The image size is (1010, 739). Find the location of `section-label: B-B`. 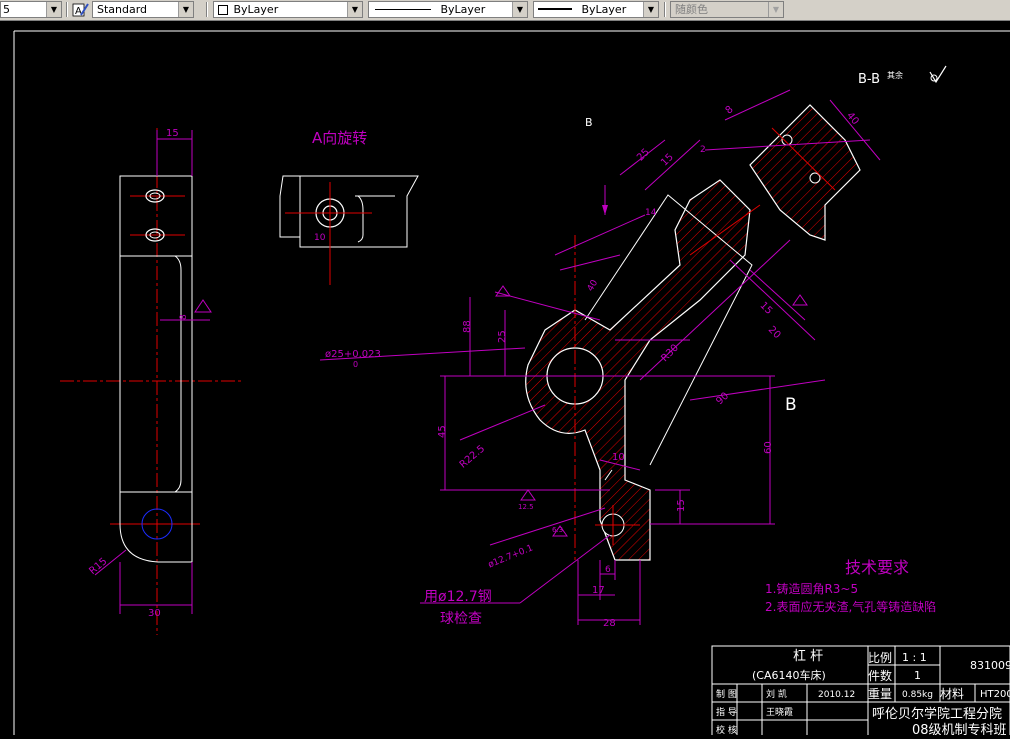

section-label: B-B is located at coordinates (869, 79).